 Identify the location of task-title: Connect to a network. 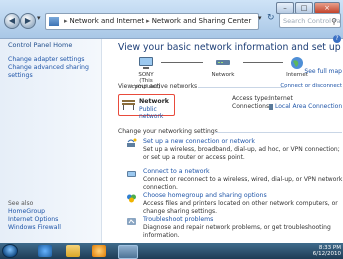
(176, 171).